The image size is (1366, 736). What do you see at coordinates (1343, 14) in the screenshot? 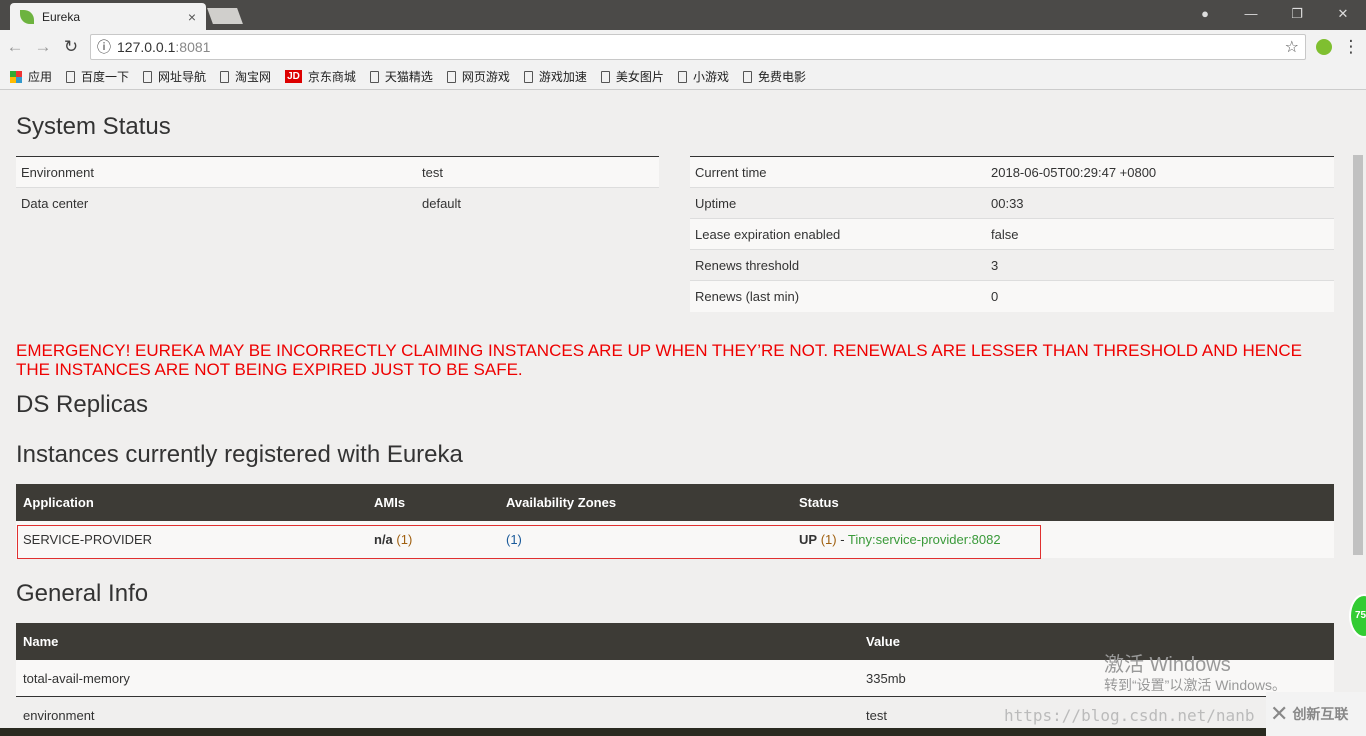
I see `close-window-button: ✕` at bounding box center [1343, 14].